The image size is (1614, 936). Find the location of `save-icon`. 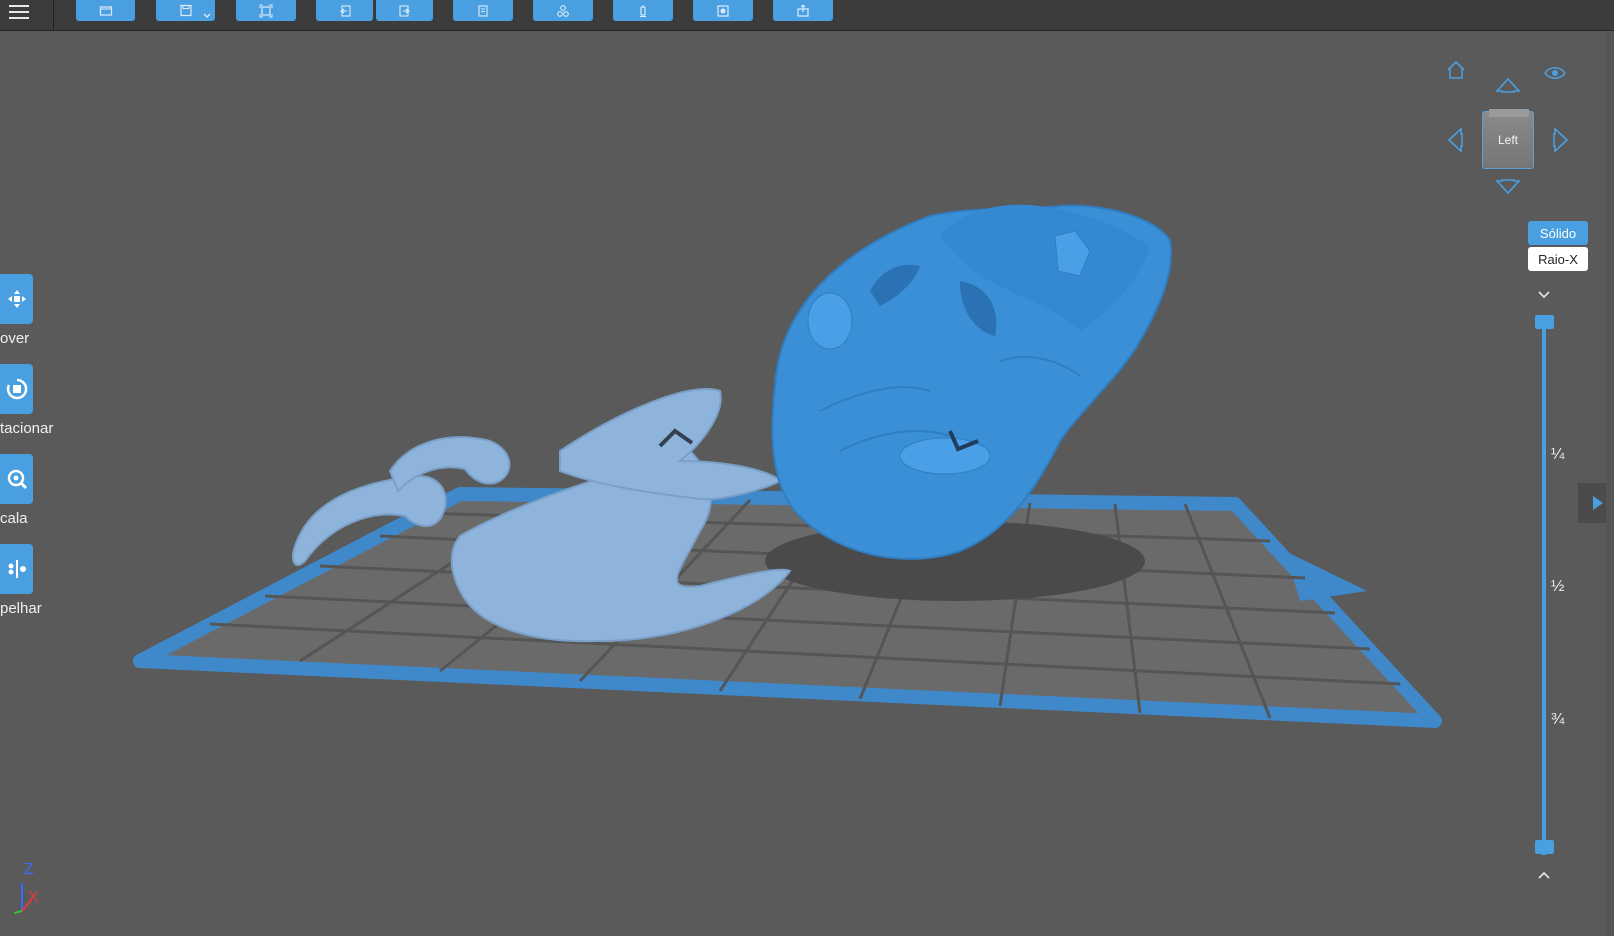

save-icon is located at coordinates (185, 10).